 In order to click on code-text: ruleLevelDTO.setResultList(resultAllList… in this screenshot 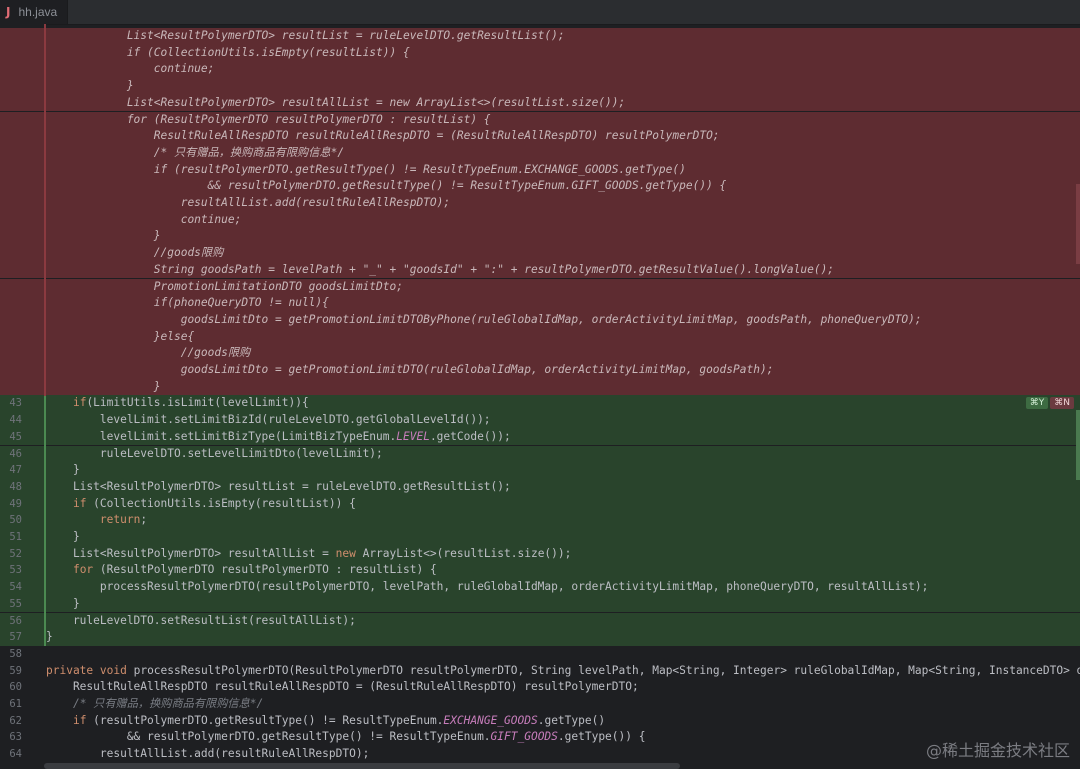, I will do `click(201, 620)`.